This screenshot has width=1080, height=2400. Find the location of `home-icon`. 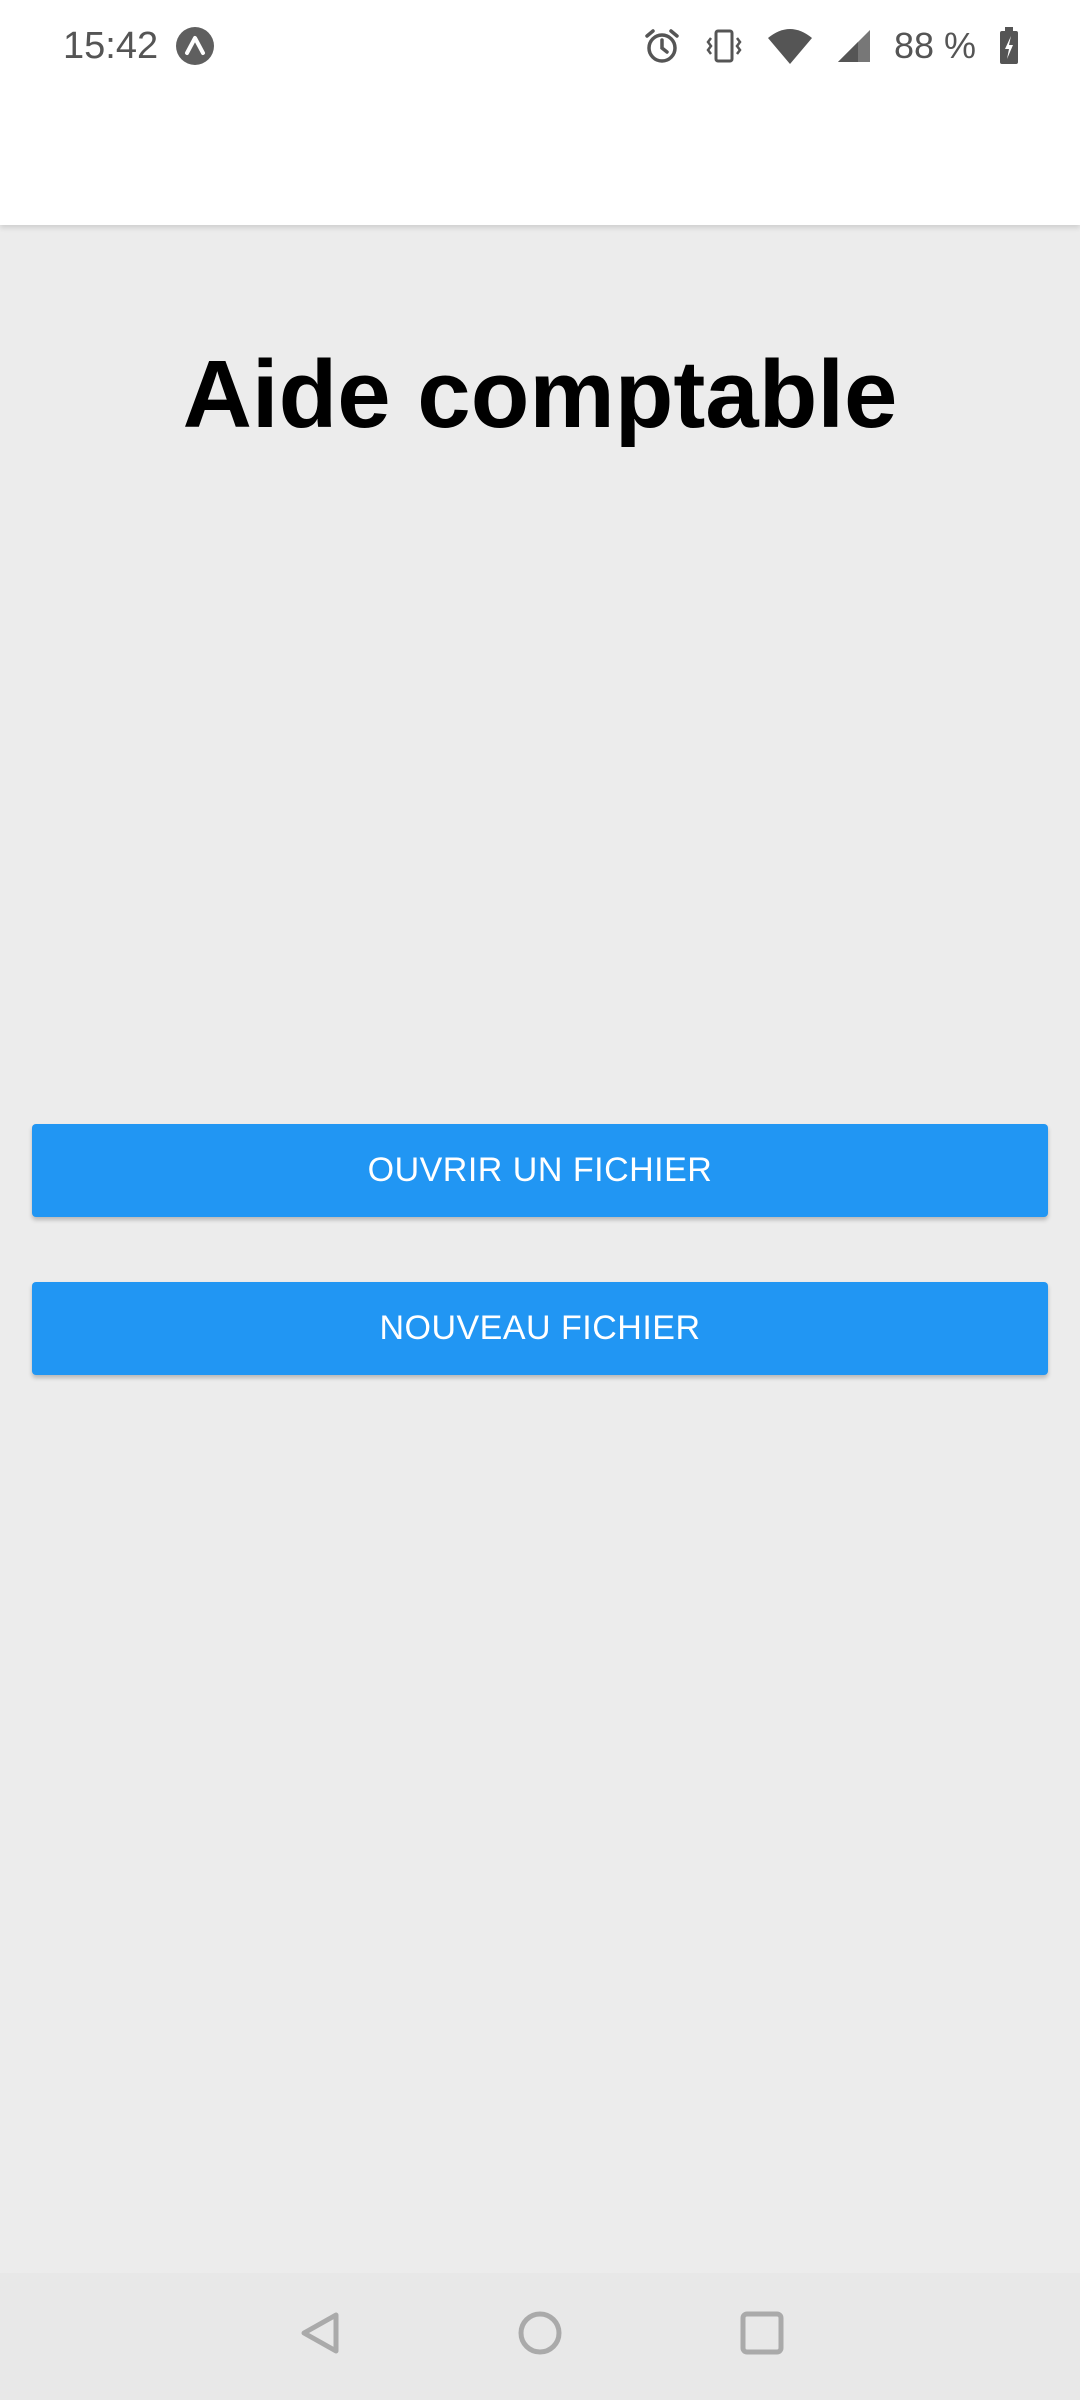

home-icon is located at coordinates (540, 2335).